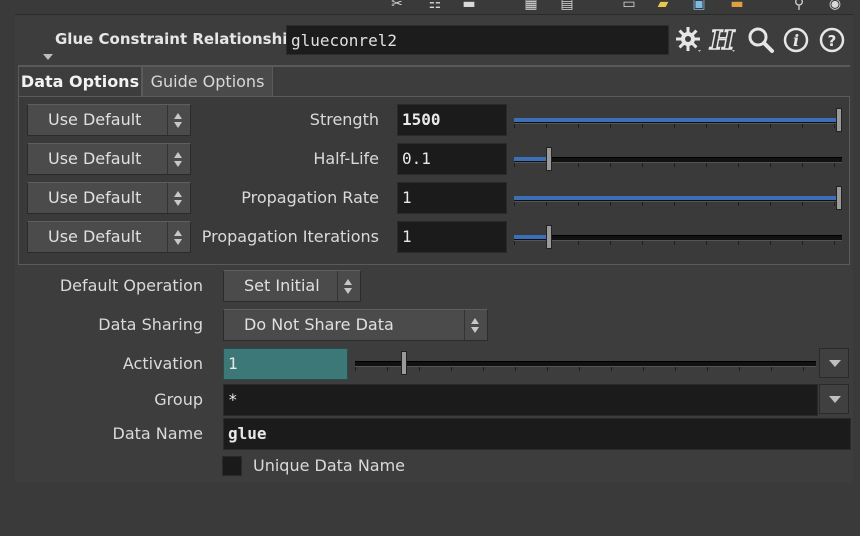 Image resolution: width=860 pixels, height=536 pixels. Describe the element at coordinates (329, 465) in the screenshot. I see `unique-data-name-label: Unique Data Name` at that location.